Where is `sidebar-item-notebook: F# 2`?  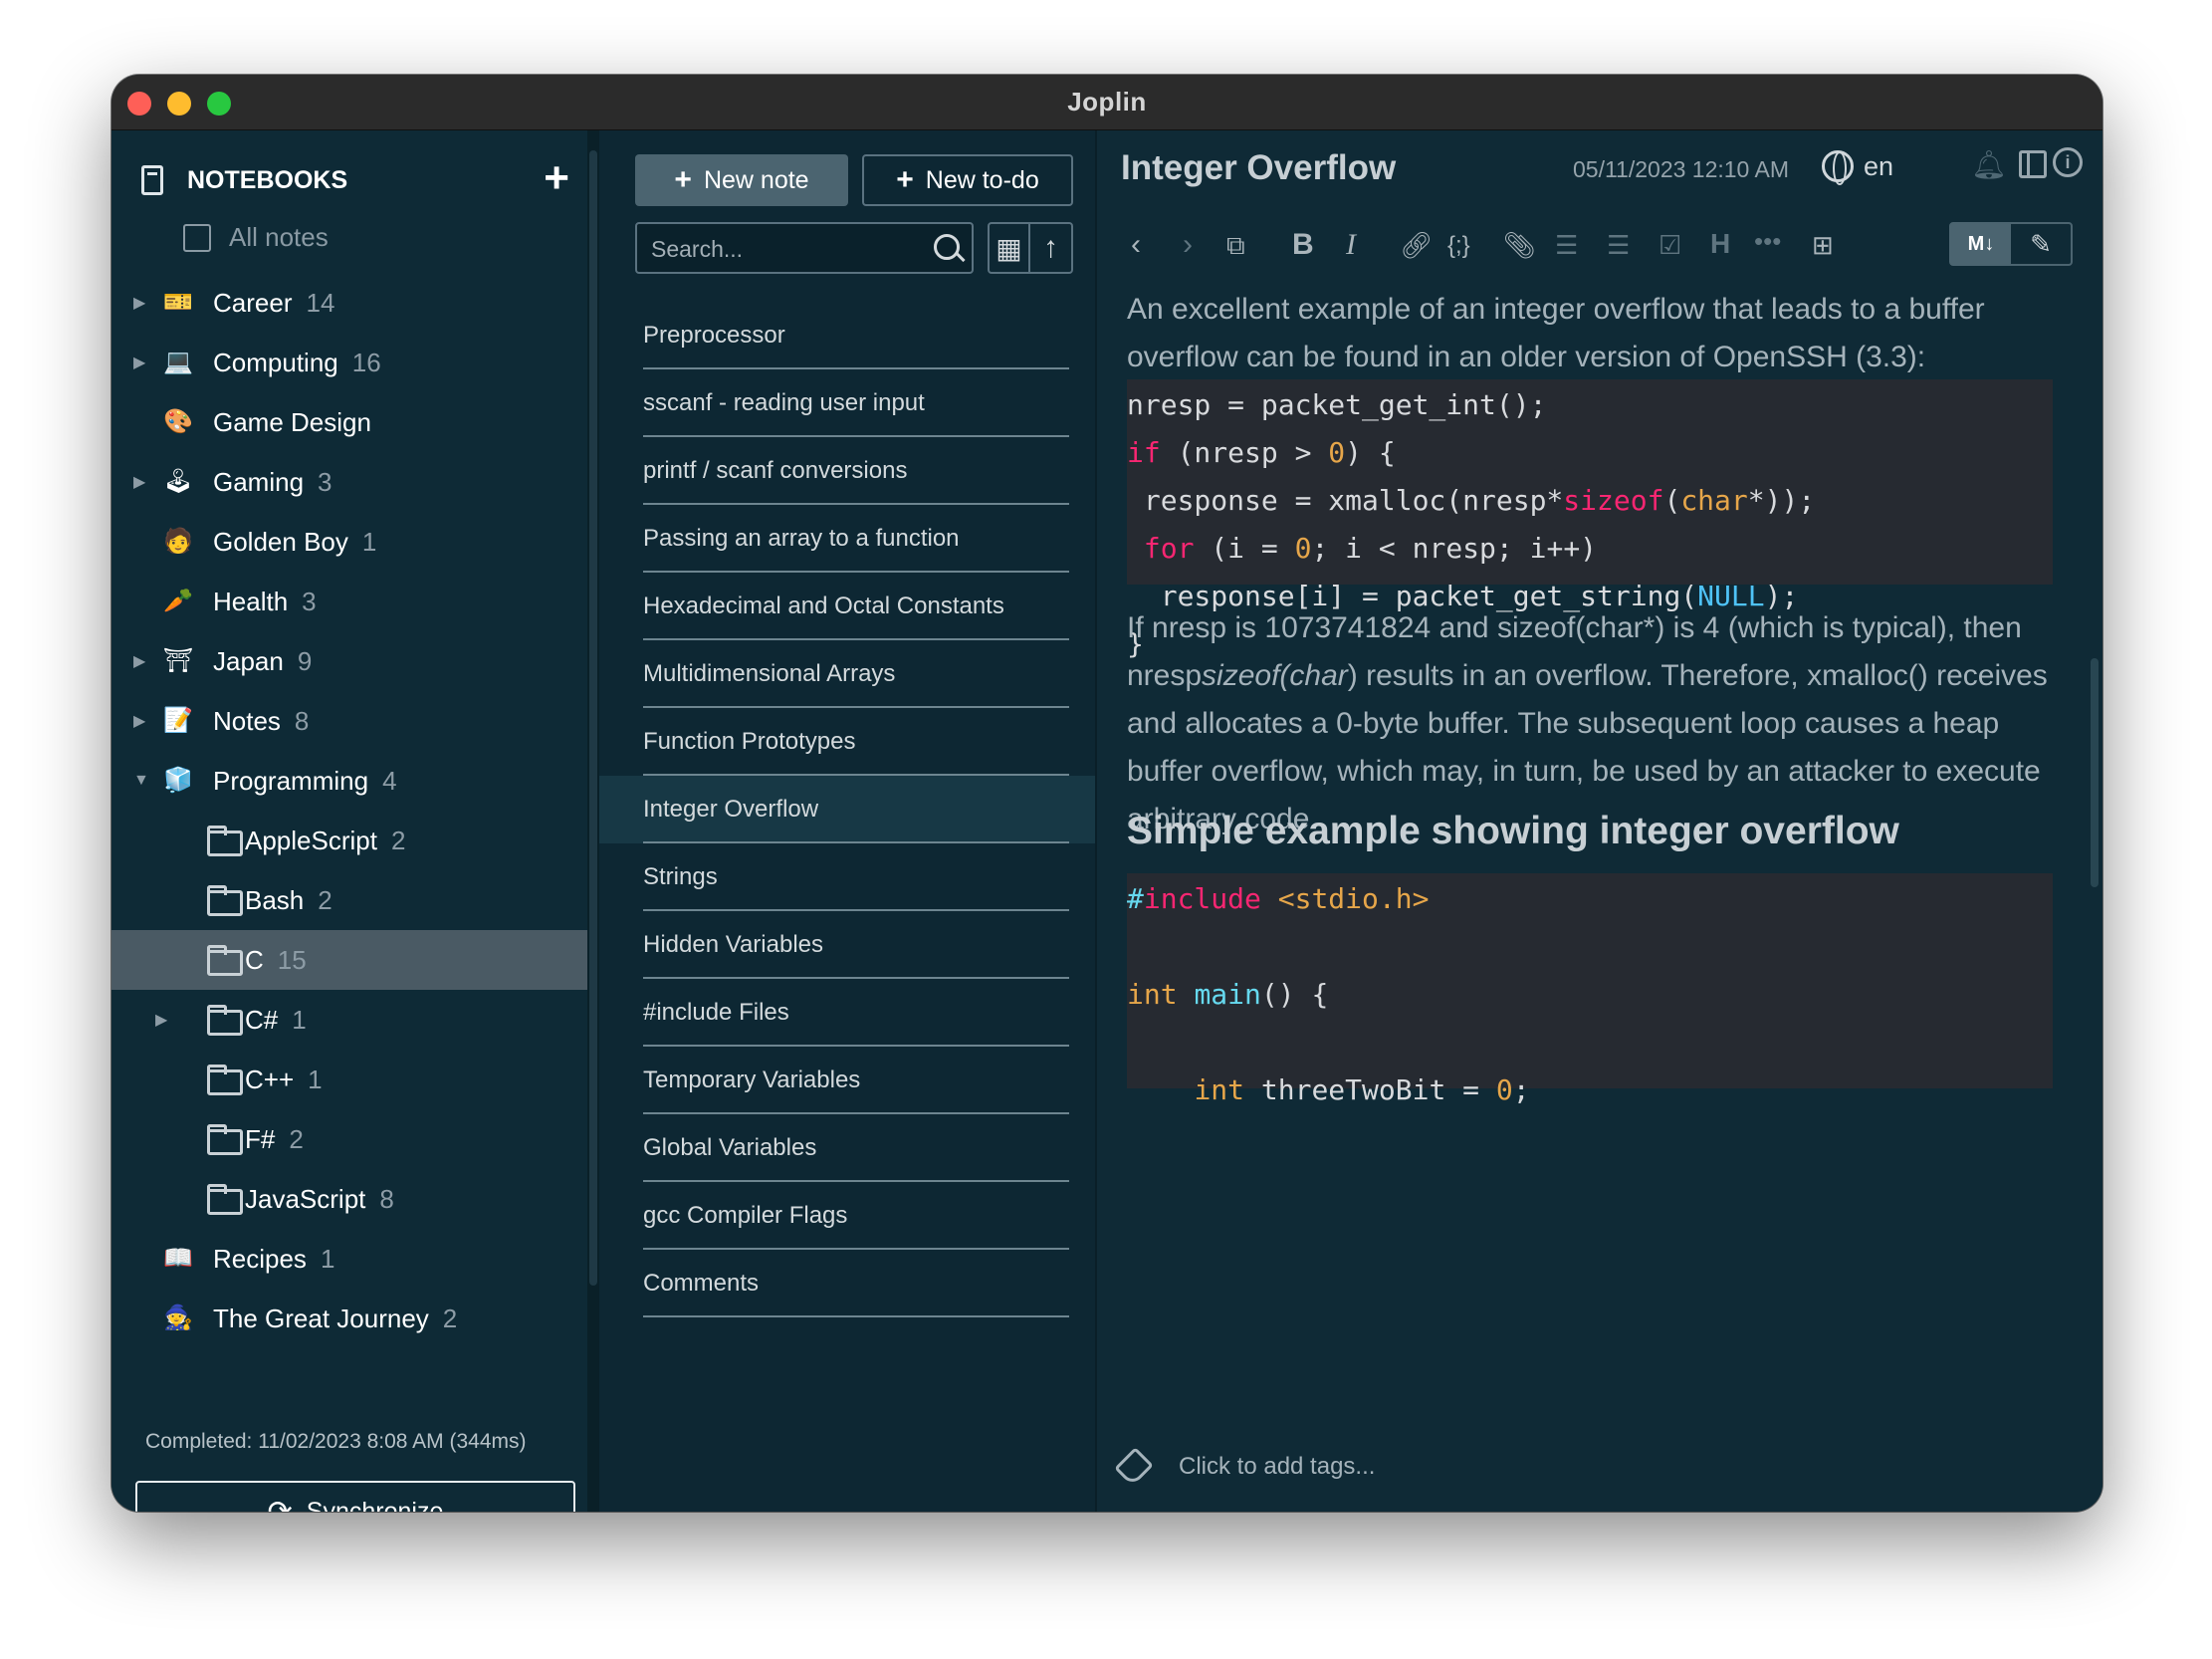
sidebar-item-notebook: F# 2 is located at coordinates (349, 1139).